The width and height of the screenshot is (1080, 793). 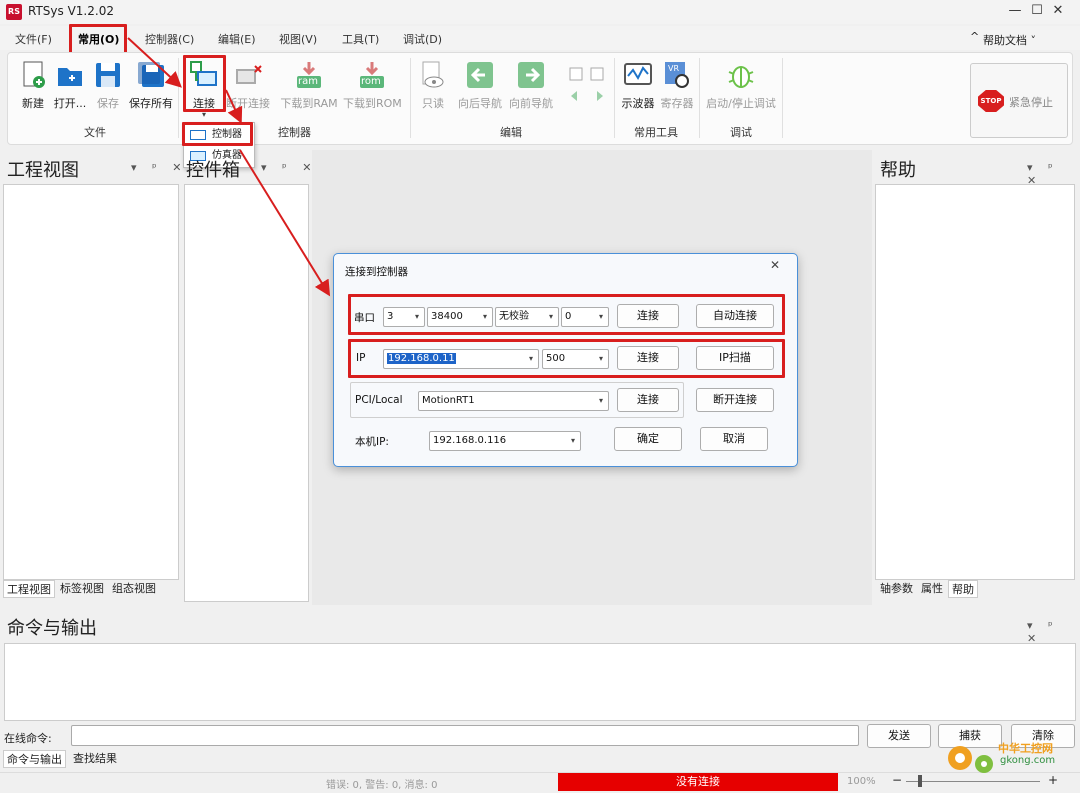 I want to click on project-tabs: 工程视图 标签视图 组态视图, so click(x=91, y=590).